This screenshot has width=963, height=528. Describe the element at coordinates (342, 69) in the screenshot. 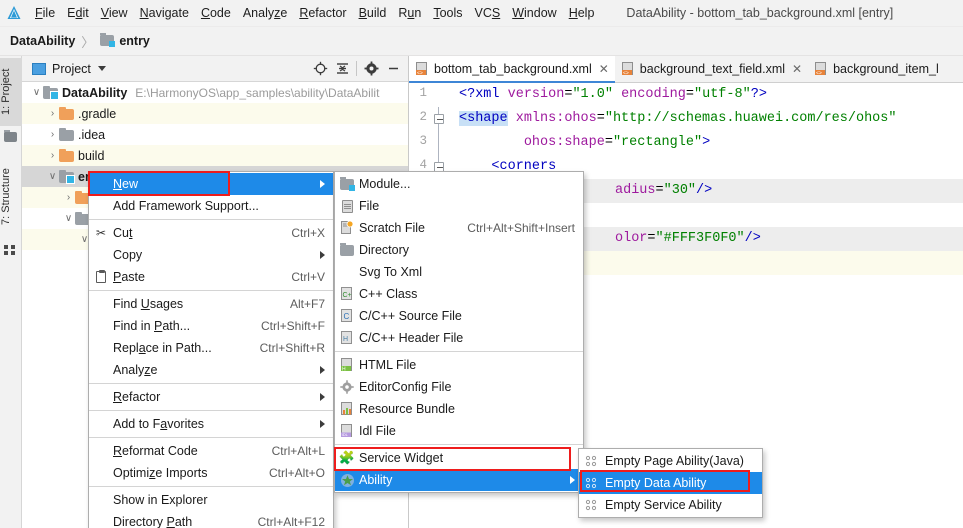

I see `collapse-all-icon` at that location.